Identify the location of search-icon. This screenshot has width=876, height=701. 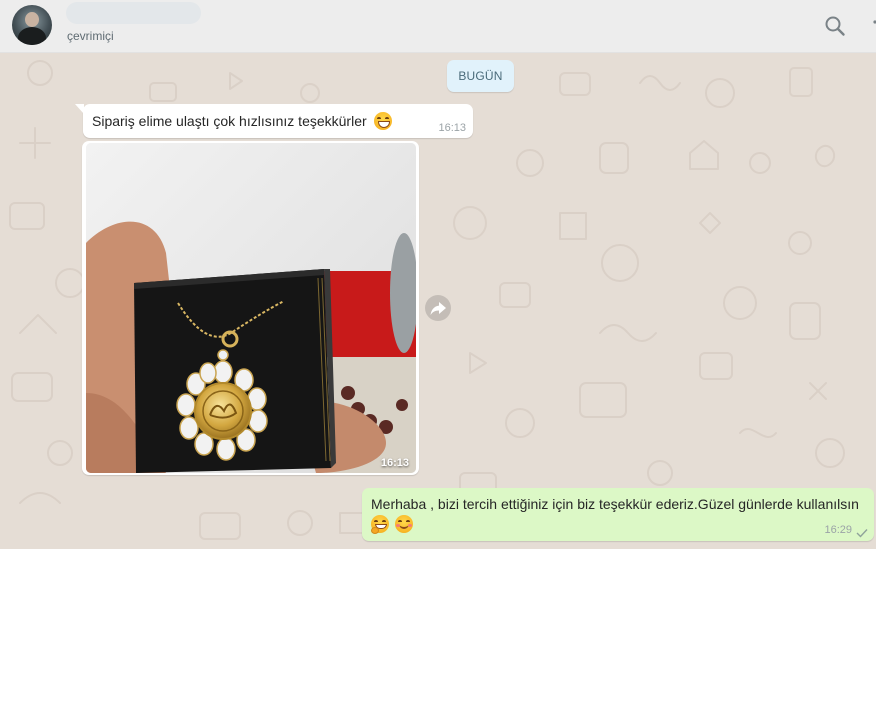
(835, 26).